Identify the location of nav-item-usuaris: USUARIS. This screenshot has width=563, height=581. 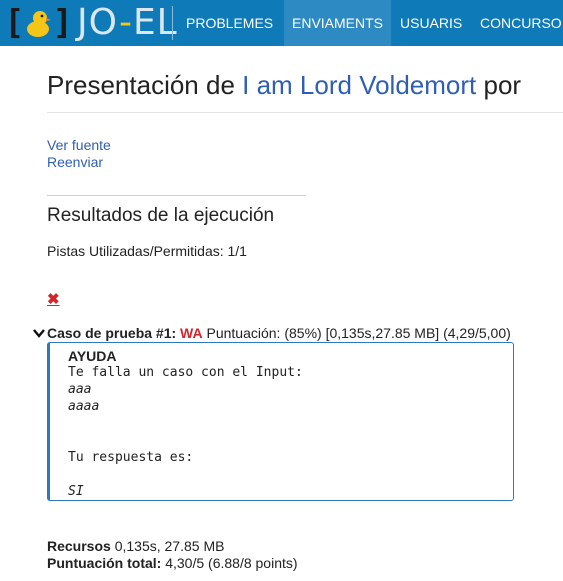
(431, 23).